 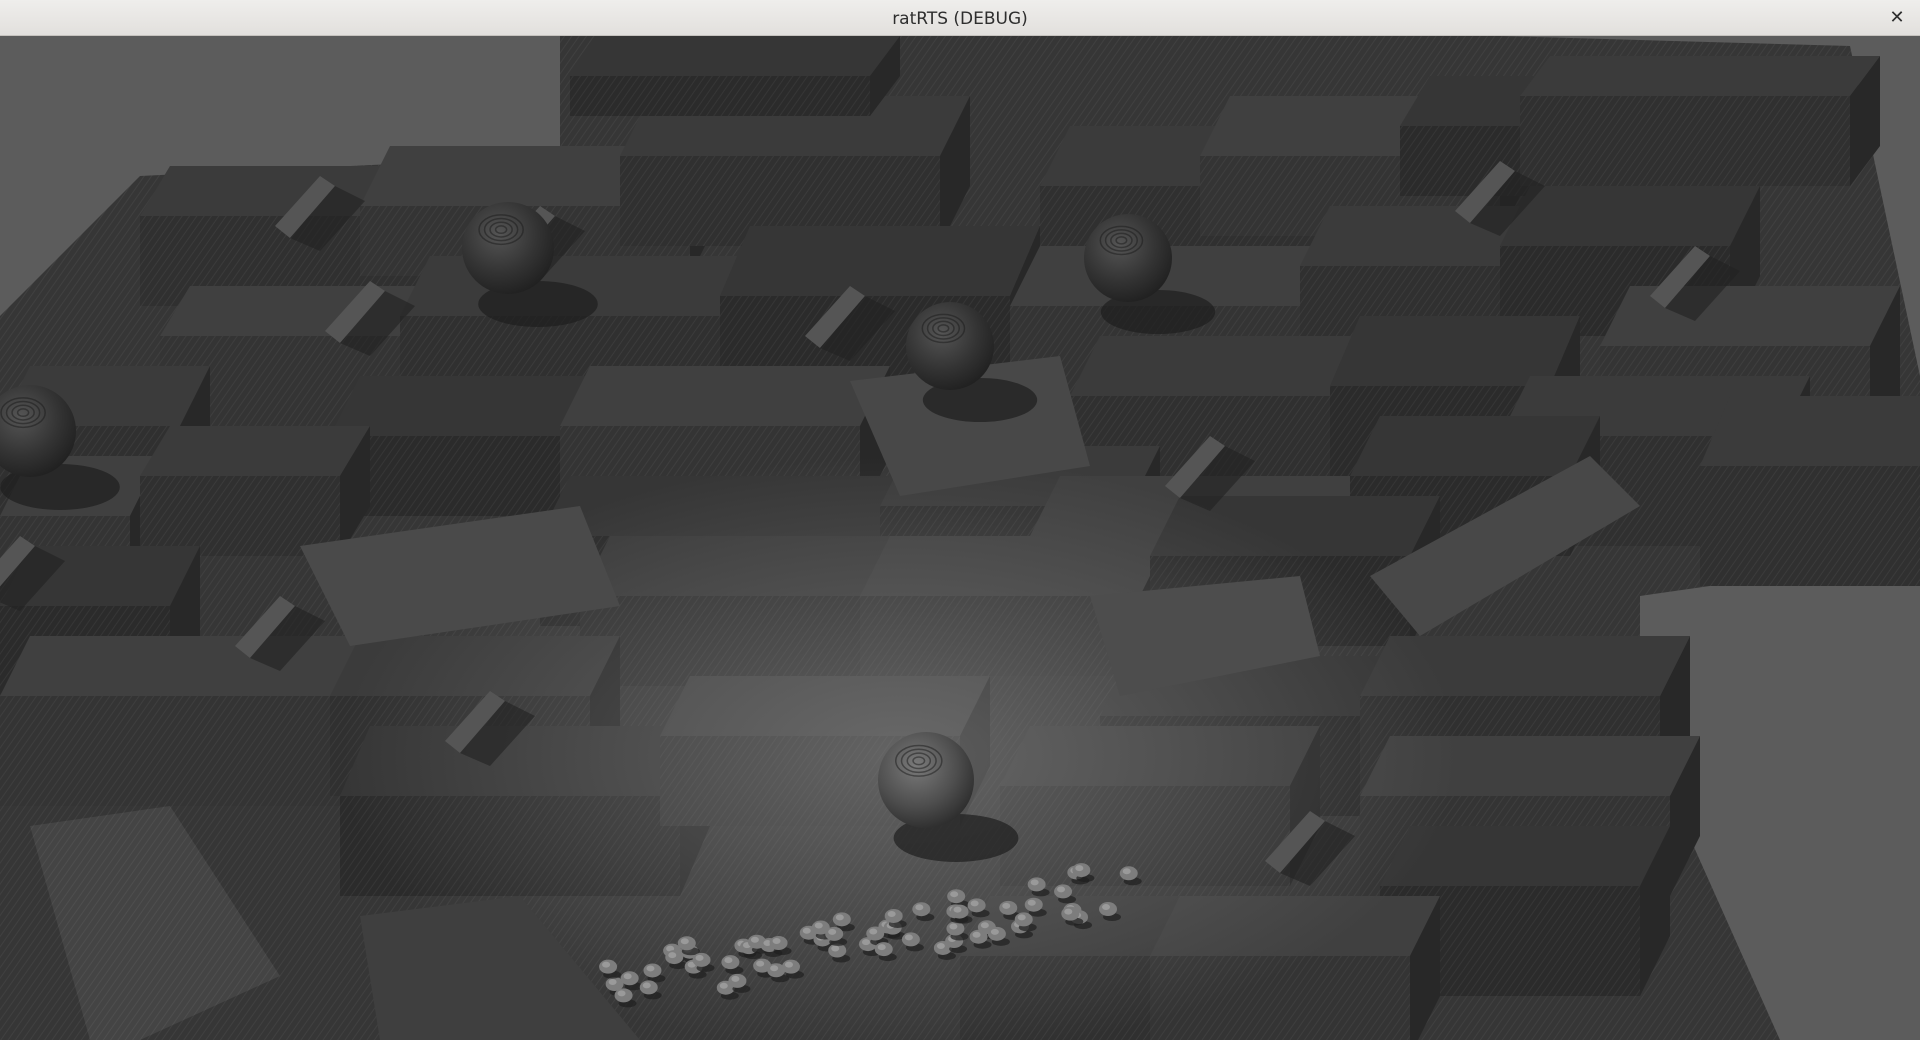 I want to click on window-title: ratRTS (DEBUG), so click(x=960, y=19).